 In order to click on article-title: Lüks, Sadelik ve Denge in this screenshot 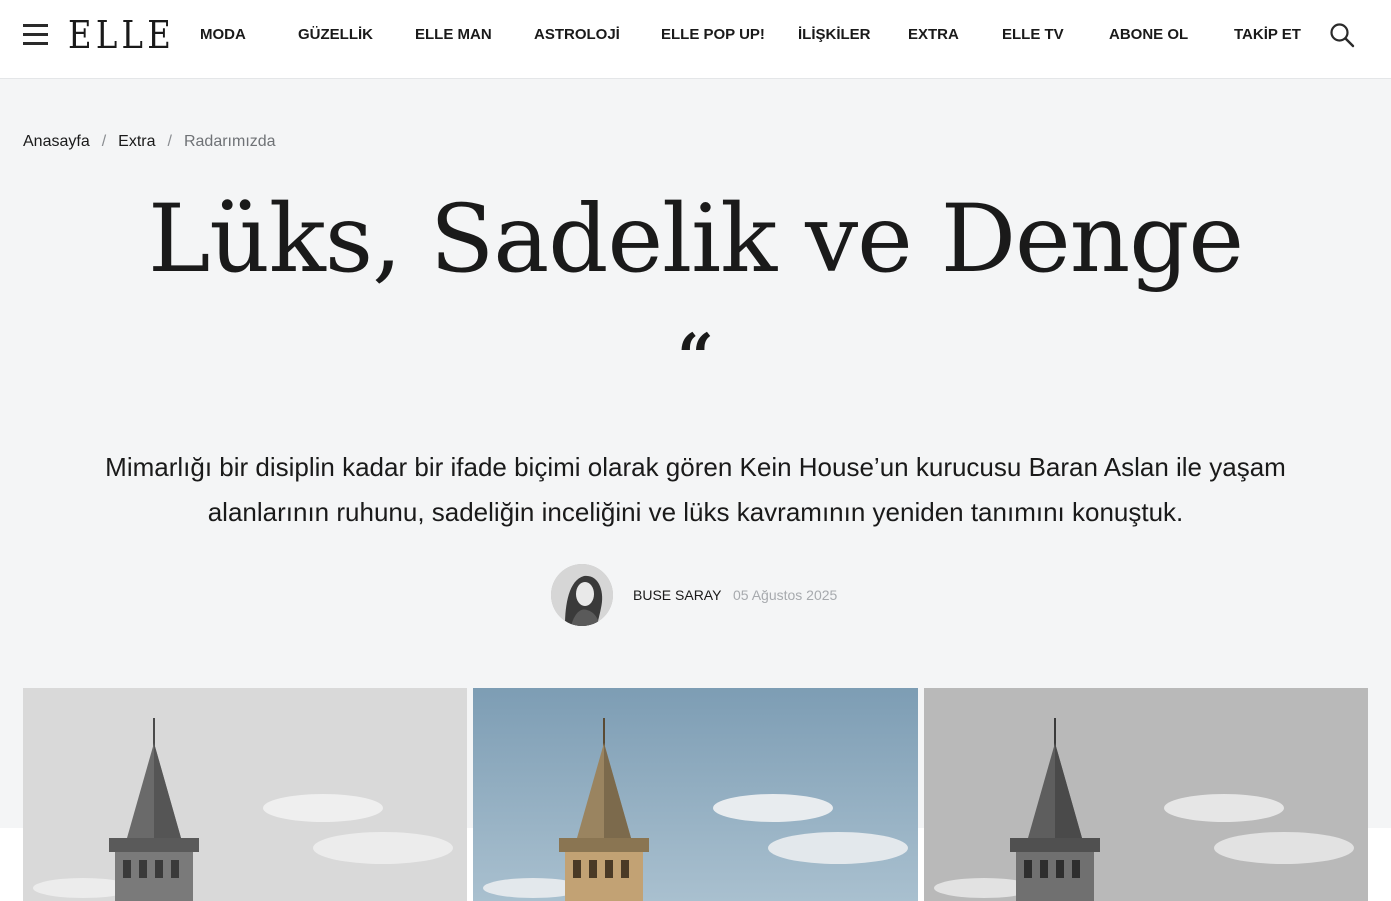, I will do `click(695, 239)`.